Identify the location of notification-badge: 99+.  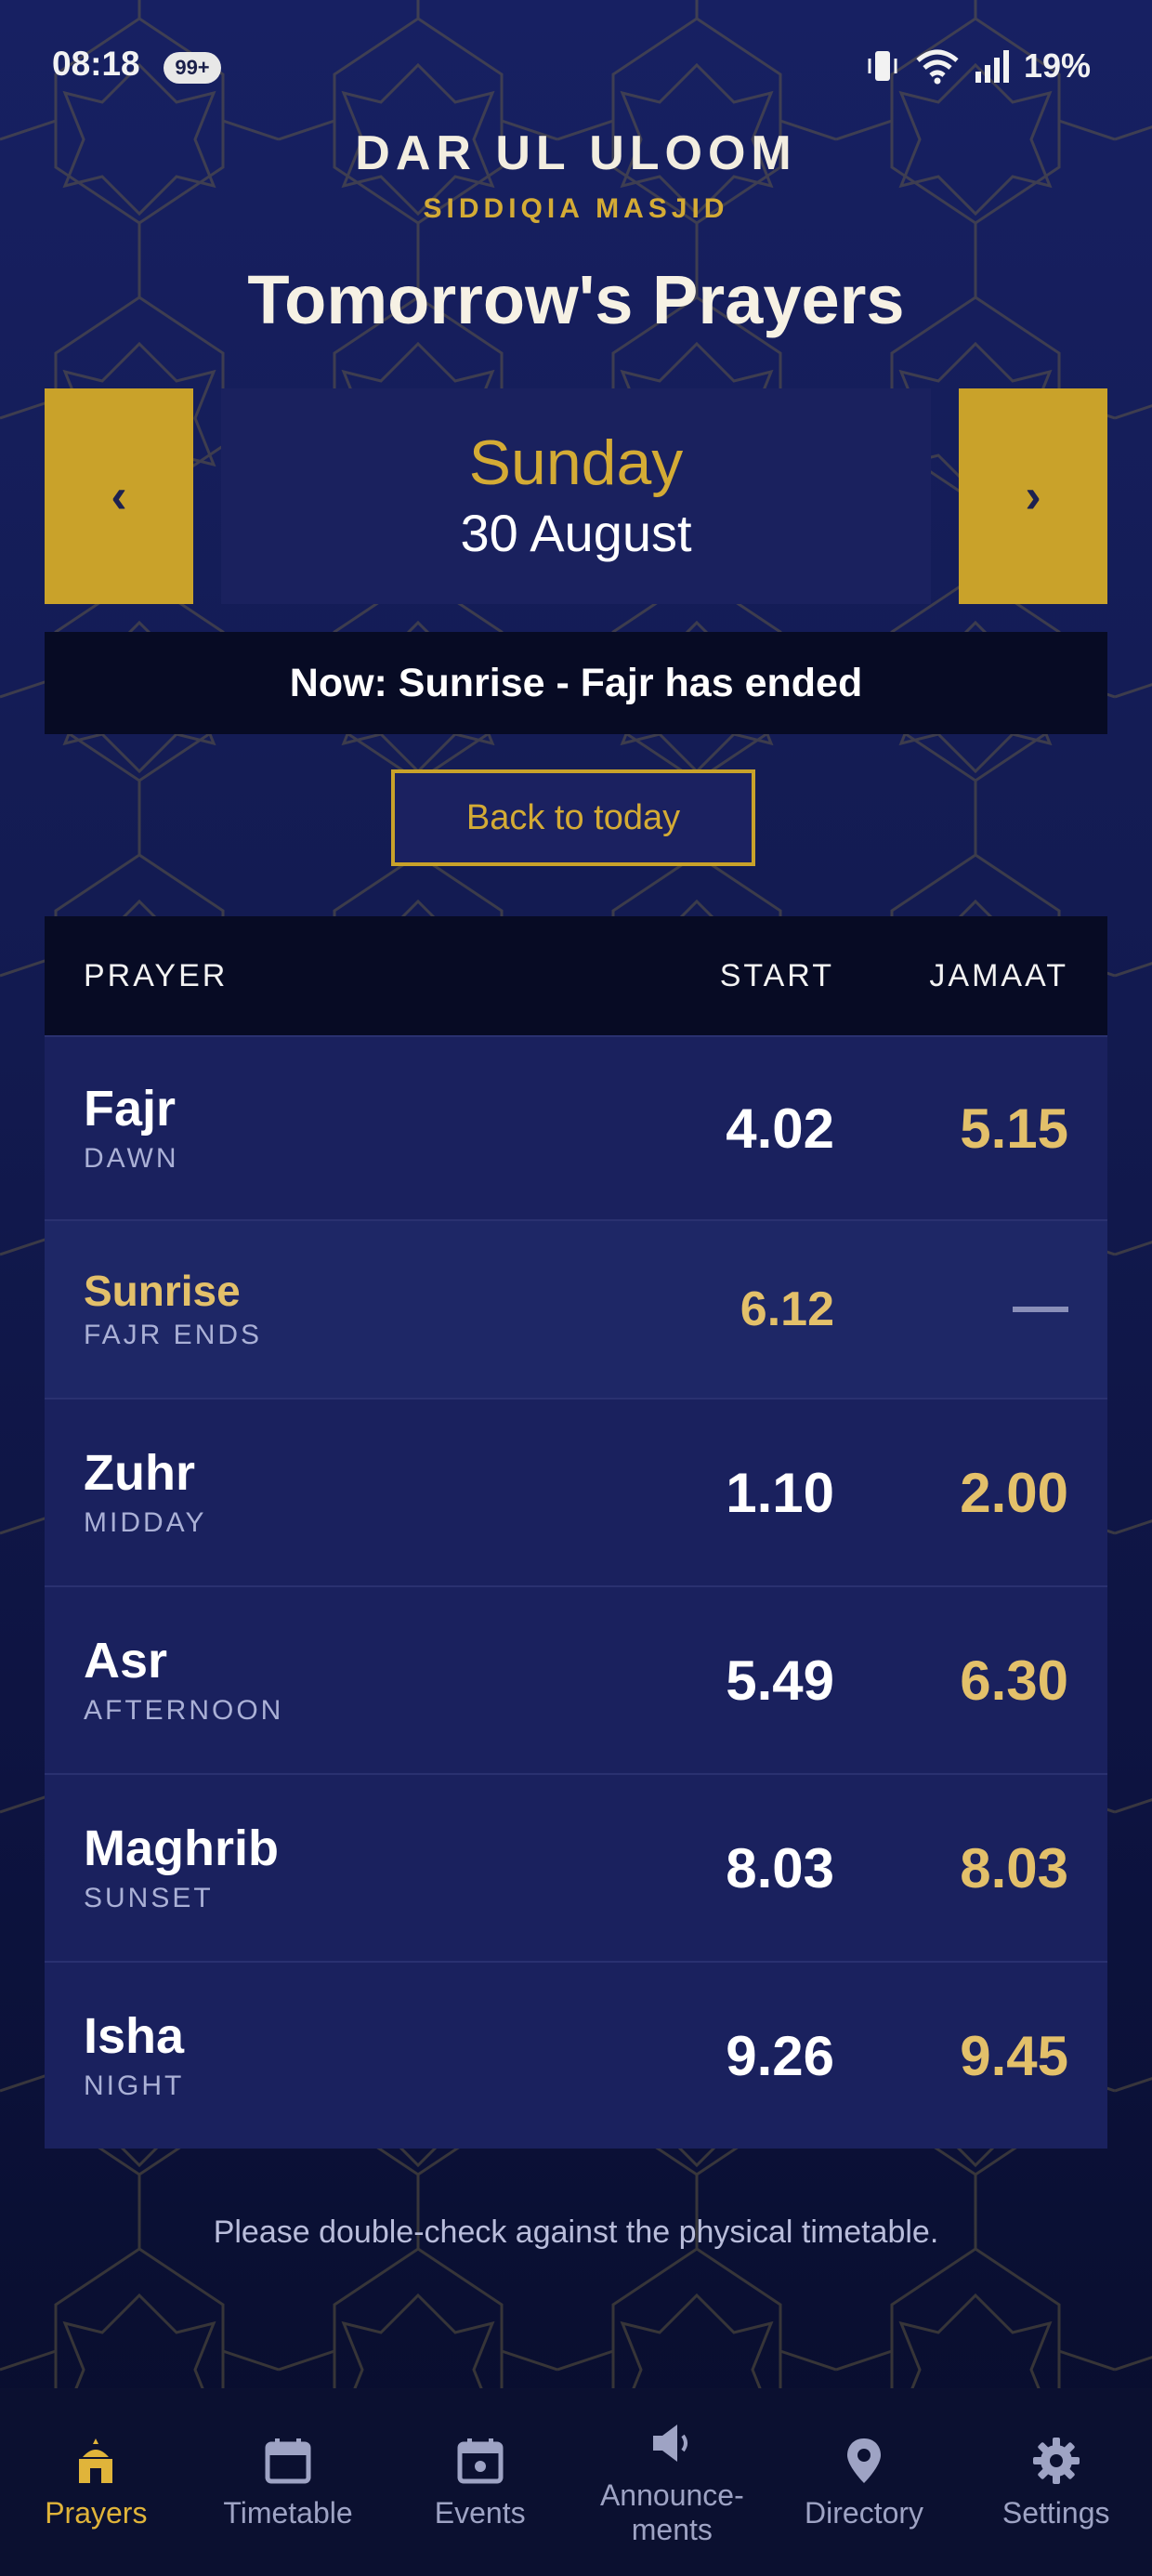
(192, 68).